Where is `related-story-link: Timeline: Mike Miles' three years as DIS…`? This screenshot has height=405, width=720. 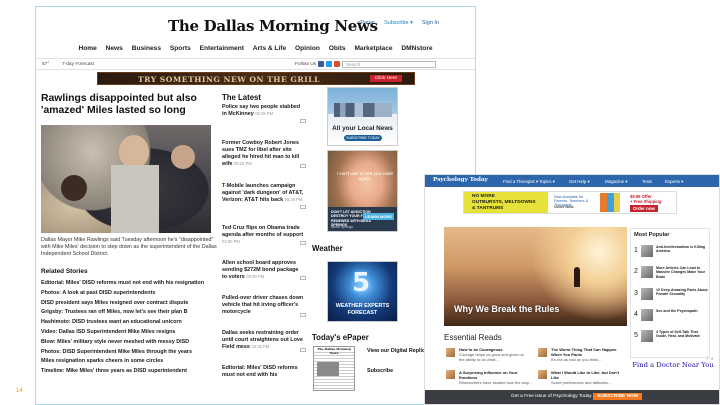
related-story-link: Timeline: Mike Miles' three years as DIS… is located at coordinates (130, 372).